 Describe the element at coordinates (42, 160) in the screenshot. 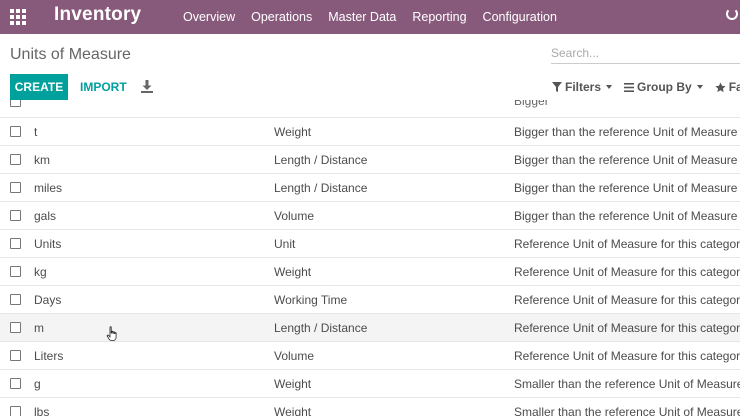

I see `uom-name-cell: km` at that location.